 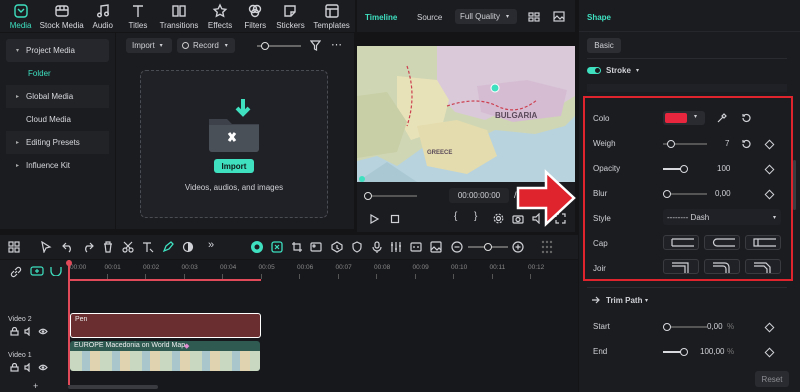 I want to click on tab-basic: Basic, so click(x=604, y=45).